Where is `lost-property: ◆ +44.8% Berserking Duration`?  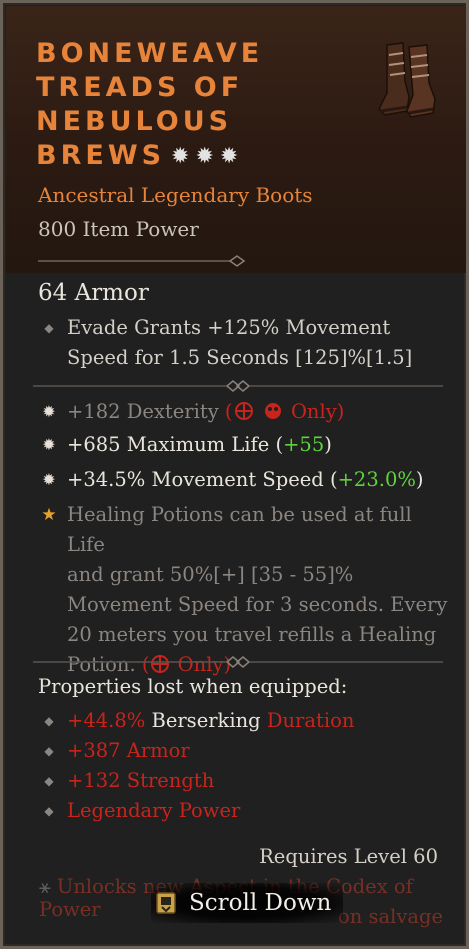
lost-property: ◆ +44.8% Berserking Duration is located at coordinates (244, 721).